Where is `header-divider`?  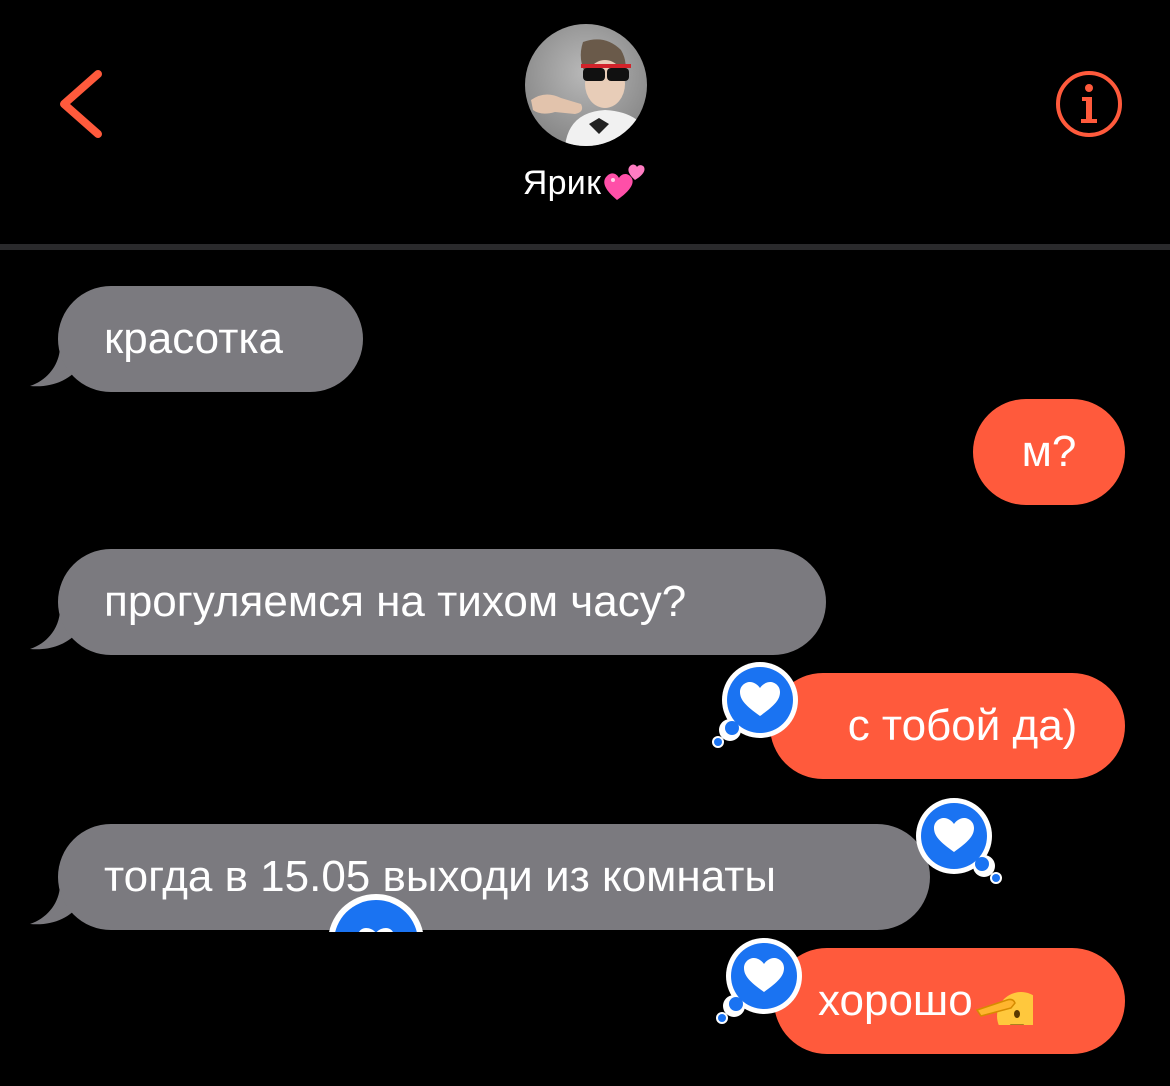
header-divider is located at coordinates (585, 247).